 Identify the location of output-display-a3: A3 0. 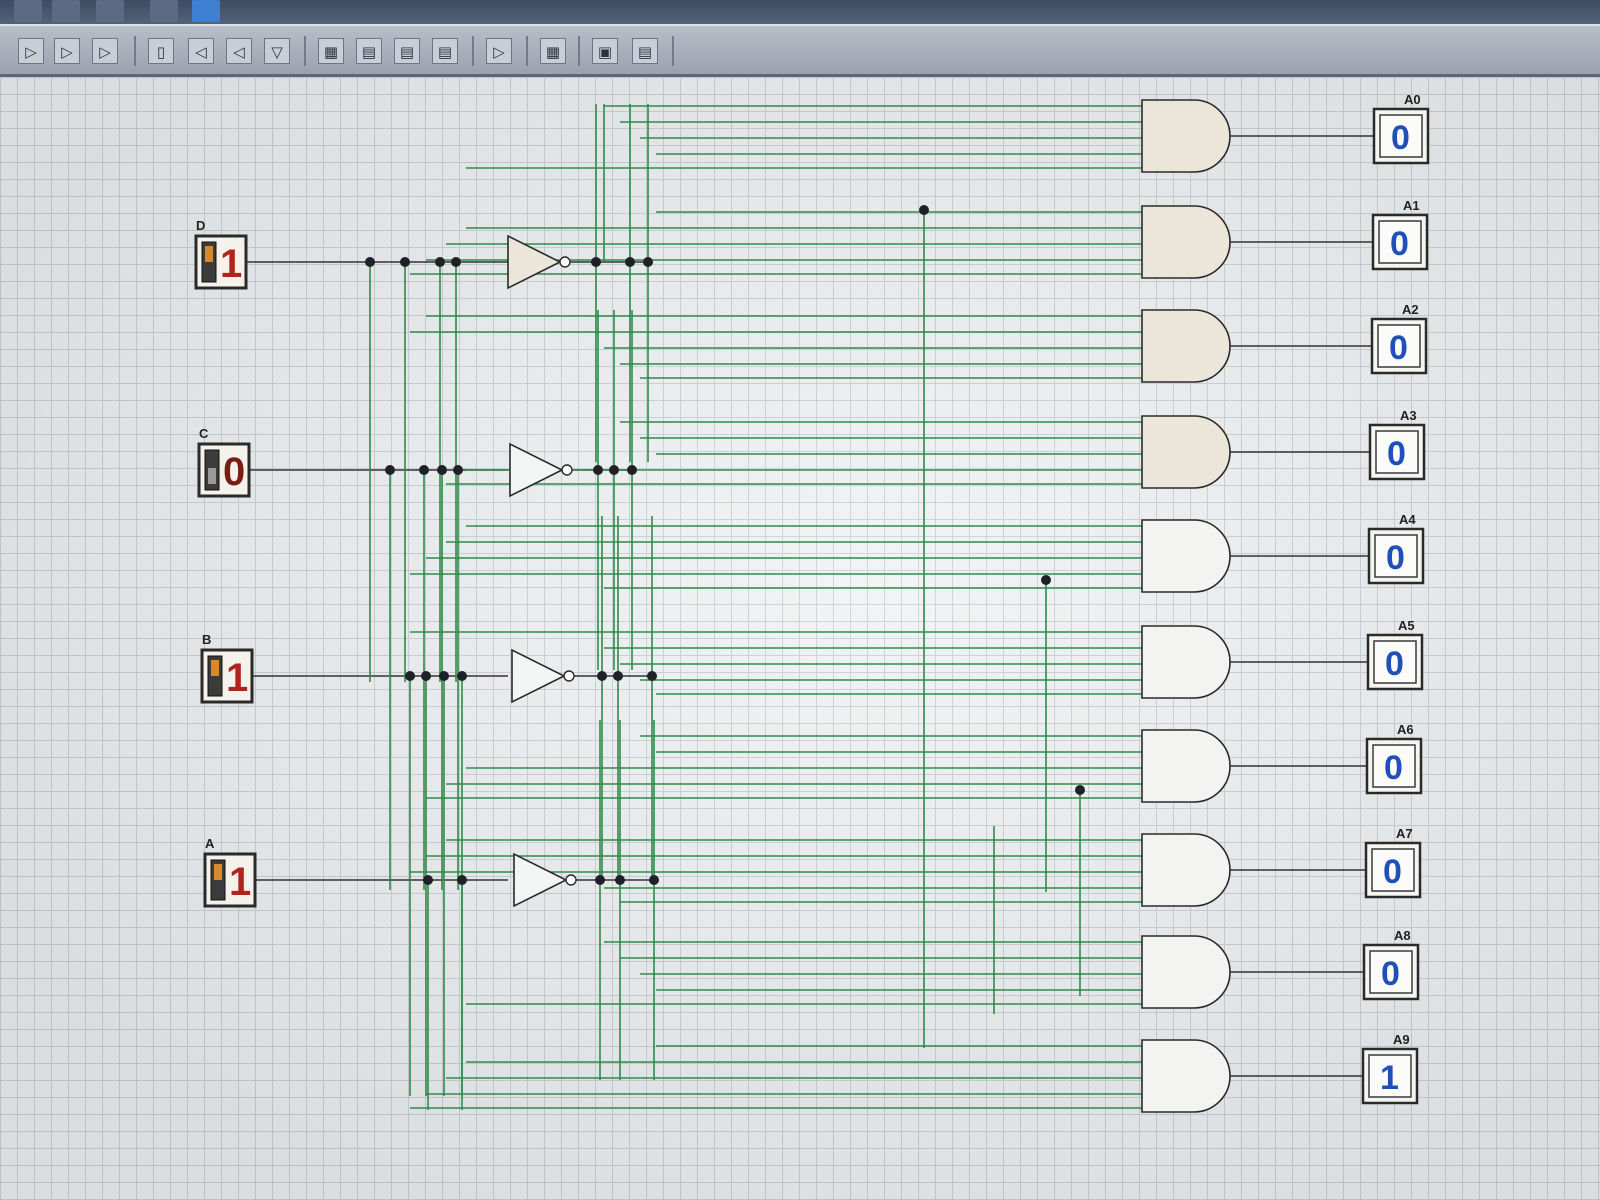
(1397, 444).